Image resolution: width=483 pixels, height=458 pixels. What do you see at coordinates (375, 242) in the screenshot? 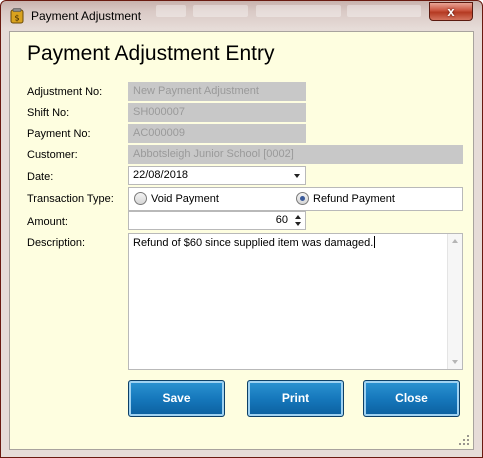
I see `text-caret` at bounding box center [375, 242].